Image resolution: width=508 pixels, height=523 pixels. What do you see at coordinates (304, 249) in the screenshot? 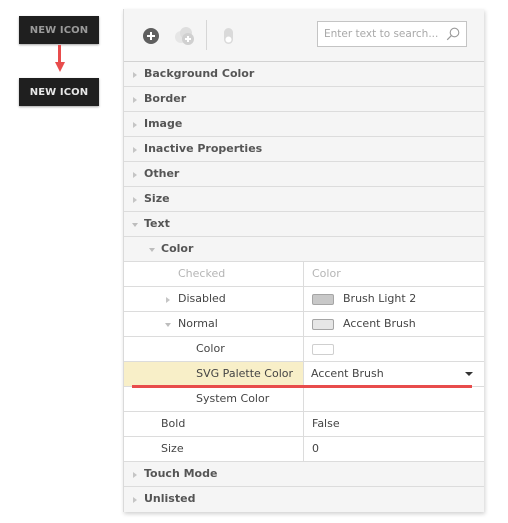
I see `group-color: Color` at bounding box center [304, 249].